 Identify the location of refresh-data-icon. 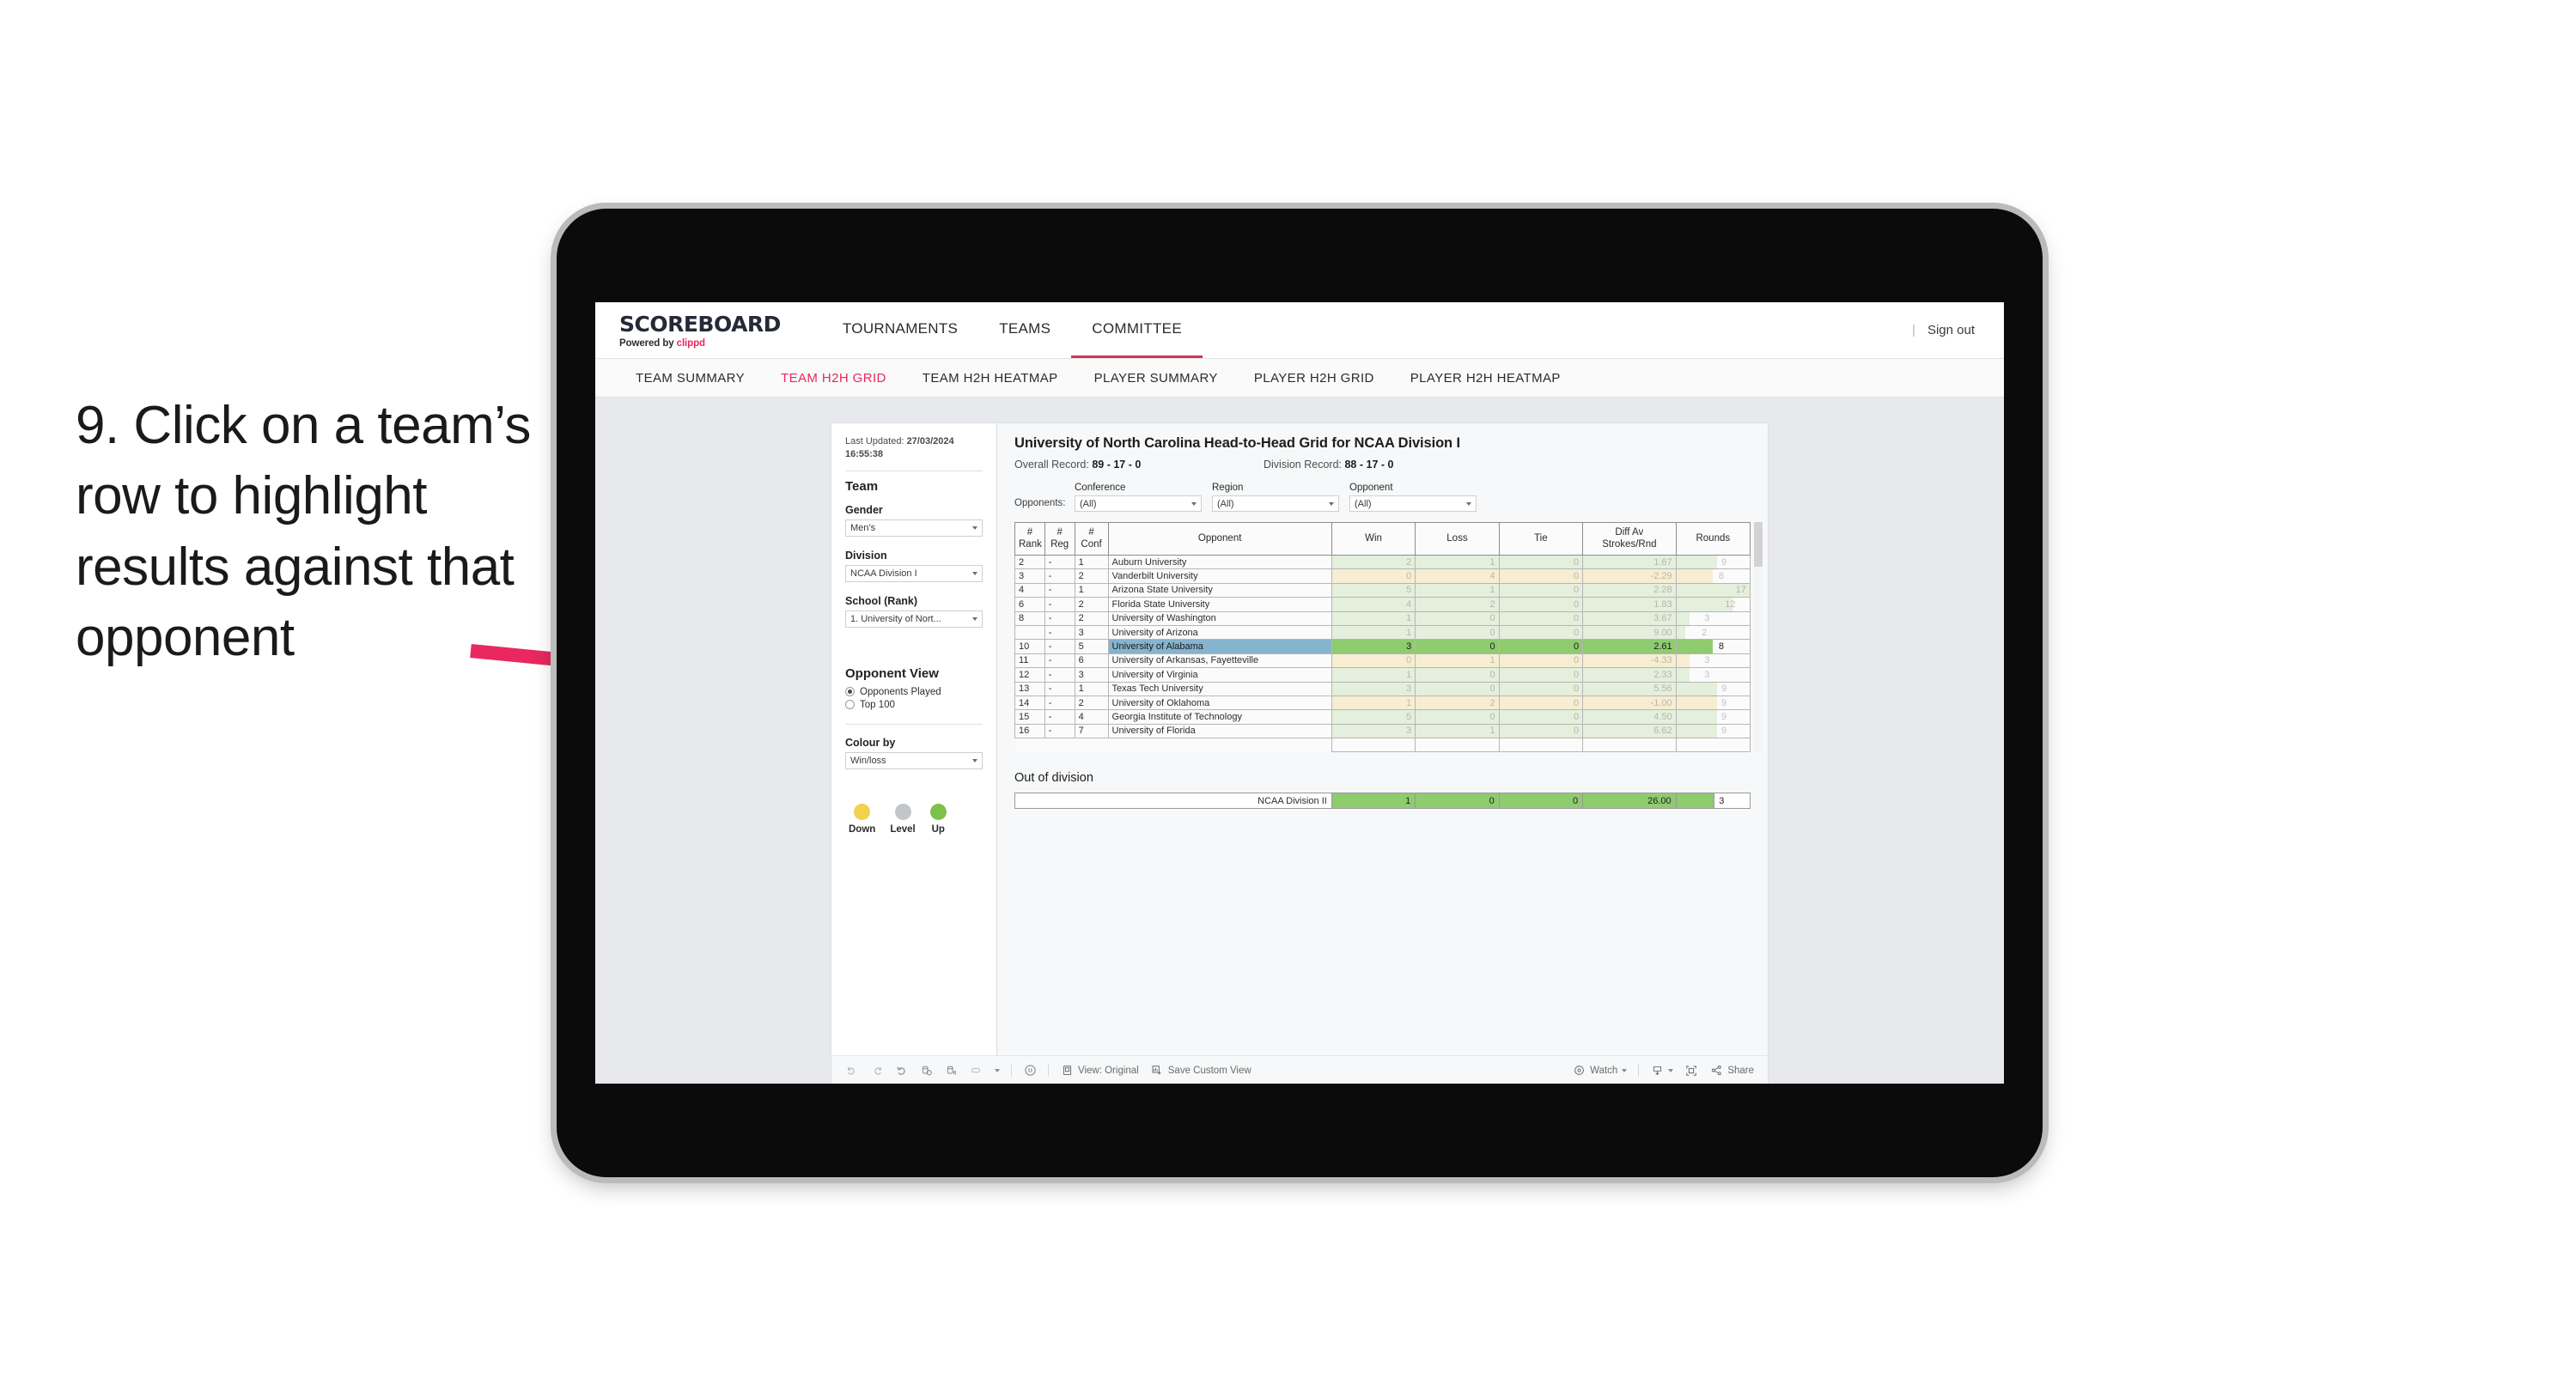
(927, 1071).